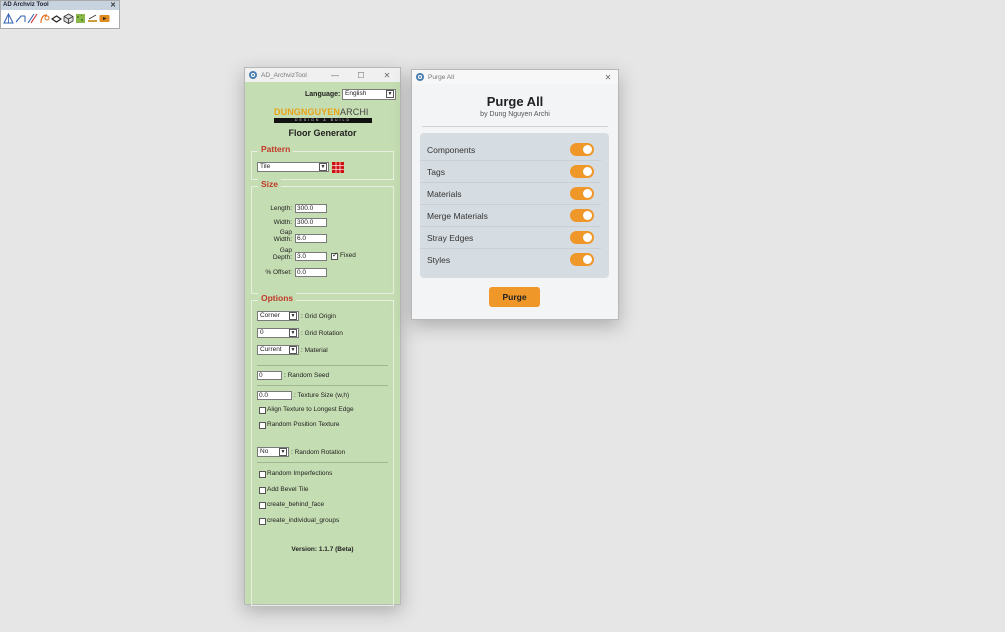 The height and width of the screenshot is (632, 1005). What do you see at coordinates (582, 237) in the screenshot?
I see `stray-edges-toggle` at bounding box center [582, 237].